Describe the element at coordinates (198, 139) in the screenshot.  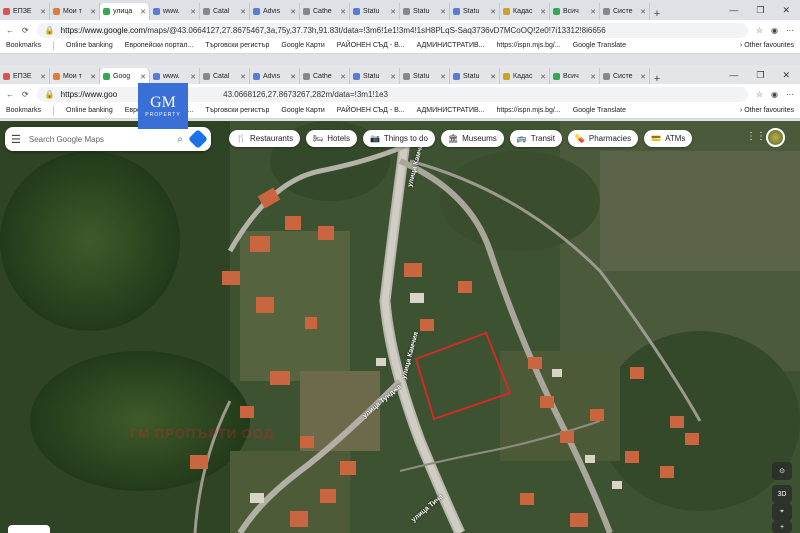
I see `directions-icon` at that location.